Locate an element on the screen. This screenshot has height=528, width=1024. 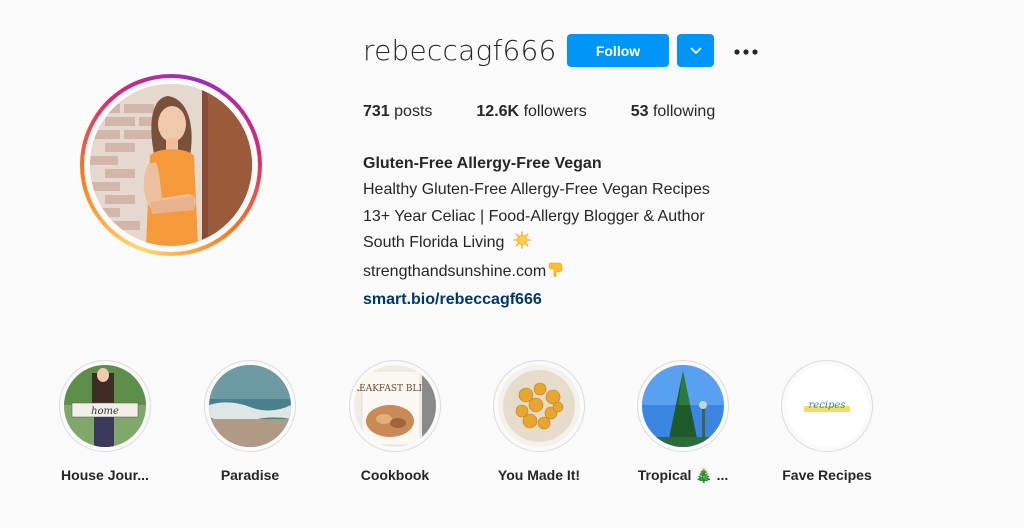
followers-label: followers is located at coordinates (555, 111).